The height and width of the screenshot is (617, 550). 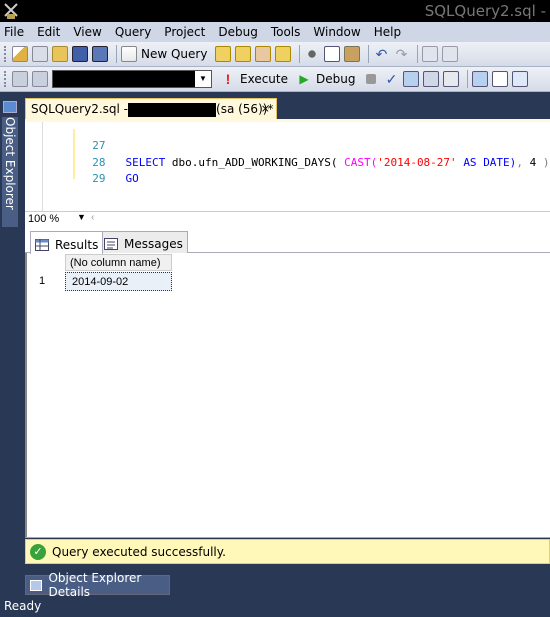 I want to click on keyword-go: GO, so click(x=132, y=178).